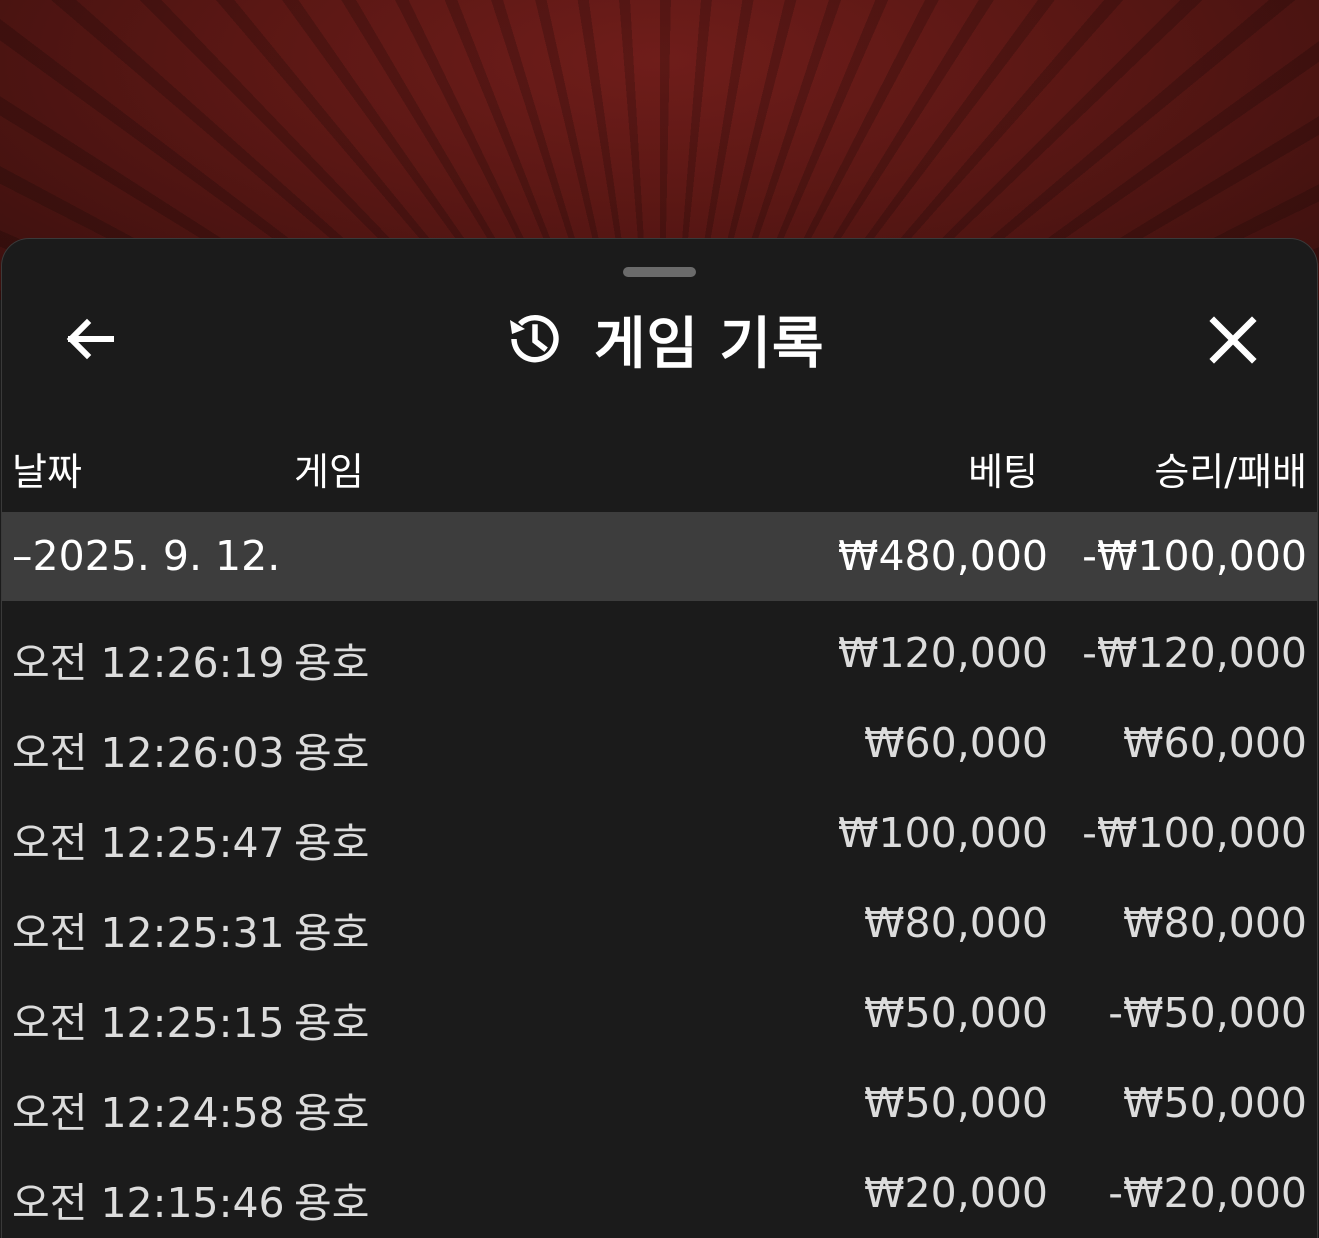  Describe the element at coordinates (1207, 1193) in the screenshot. I see `row-result: -₩20,000` at that location.